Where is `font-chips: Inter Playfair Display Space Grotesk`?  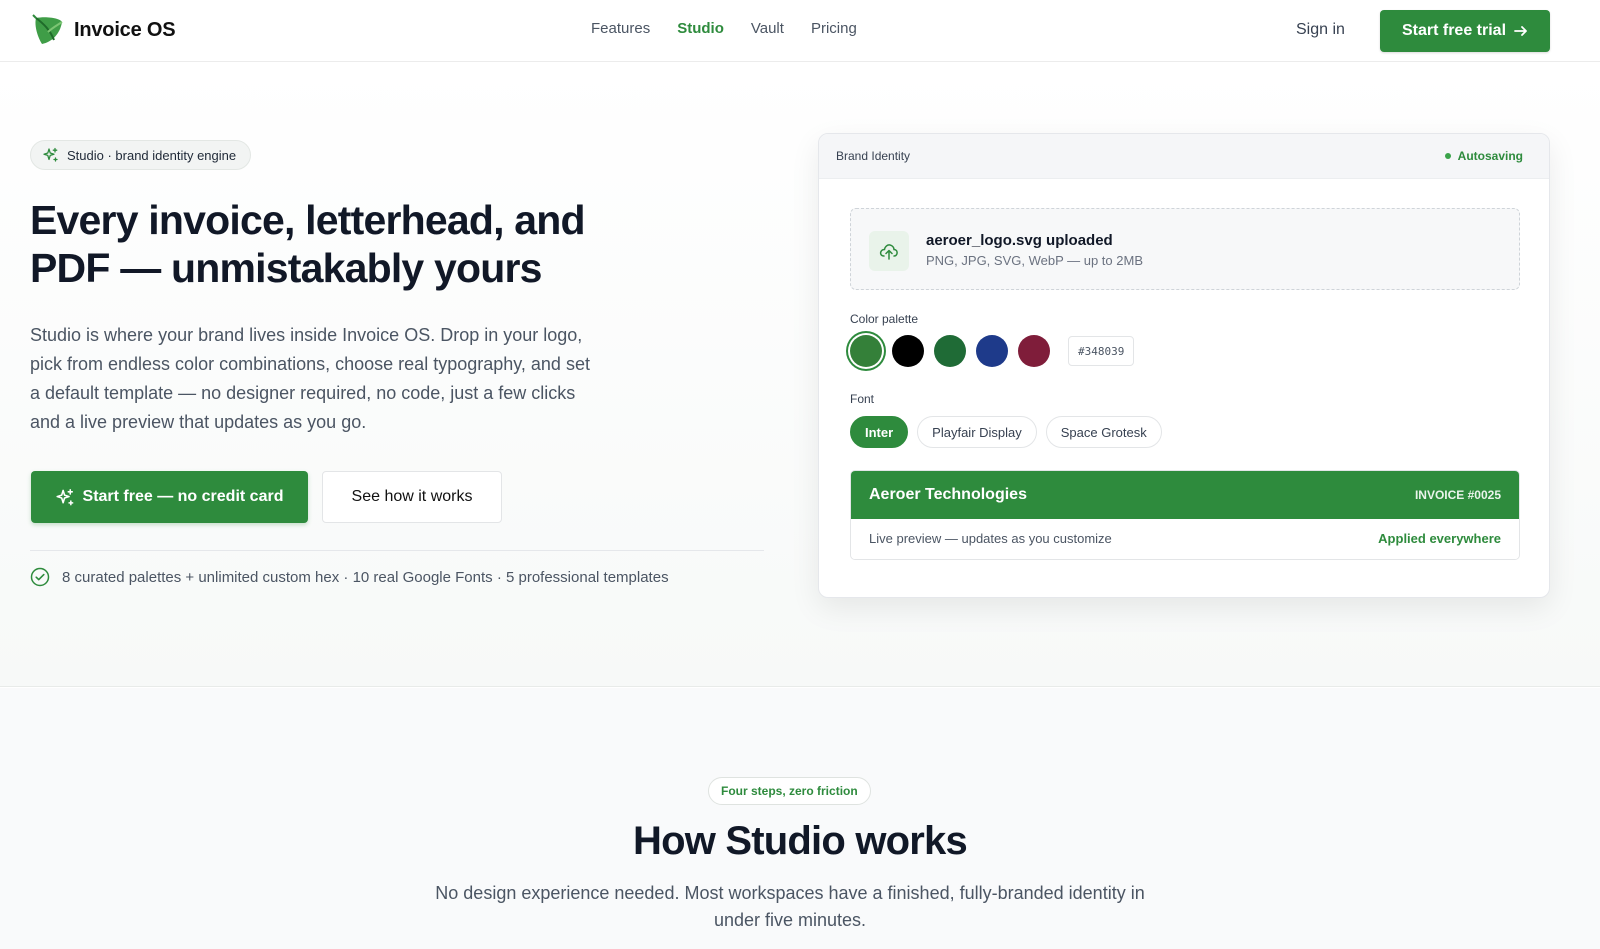 font-chips: Inter Playfair Display Space Grotesk is located at coordinates (1006, 432).